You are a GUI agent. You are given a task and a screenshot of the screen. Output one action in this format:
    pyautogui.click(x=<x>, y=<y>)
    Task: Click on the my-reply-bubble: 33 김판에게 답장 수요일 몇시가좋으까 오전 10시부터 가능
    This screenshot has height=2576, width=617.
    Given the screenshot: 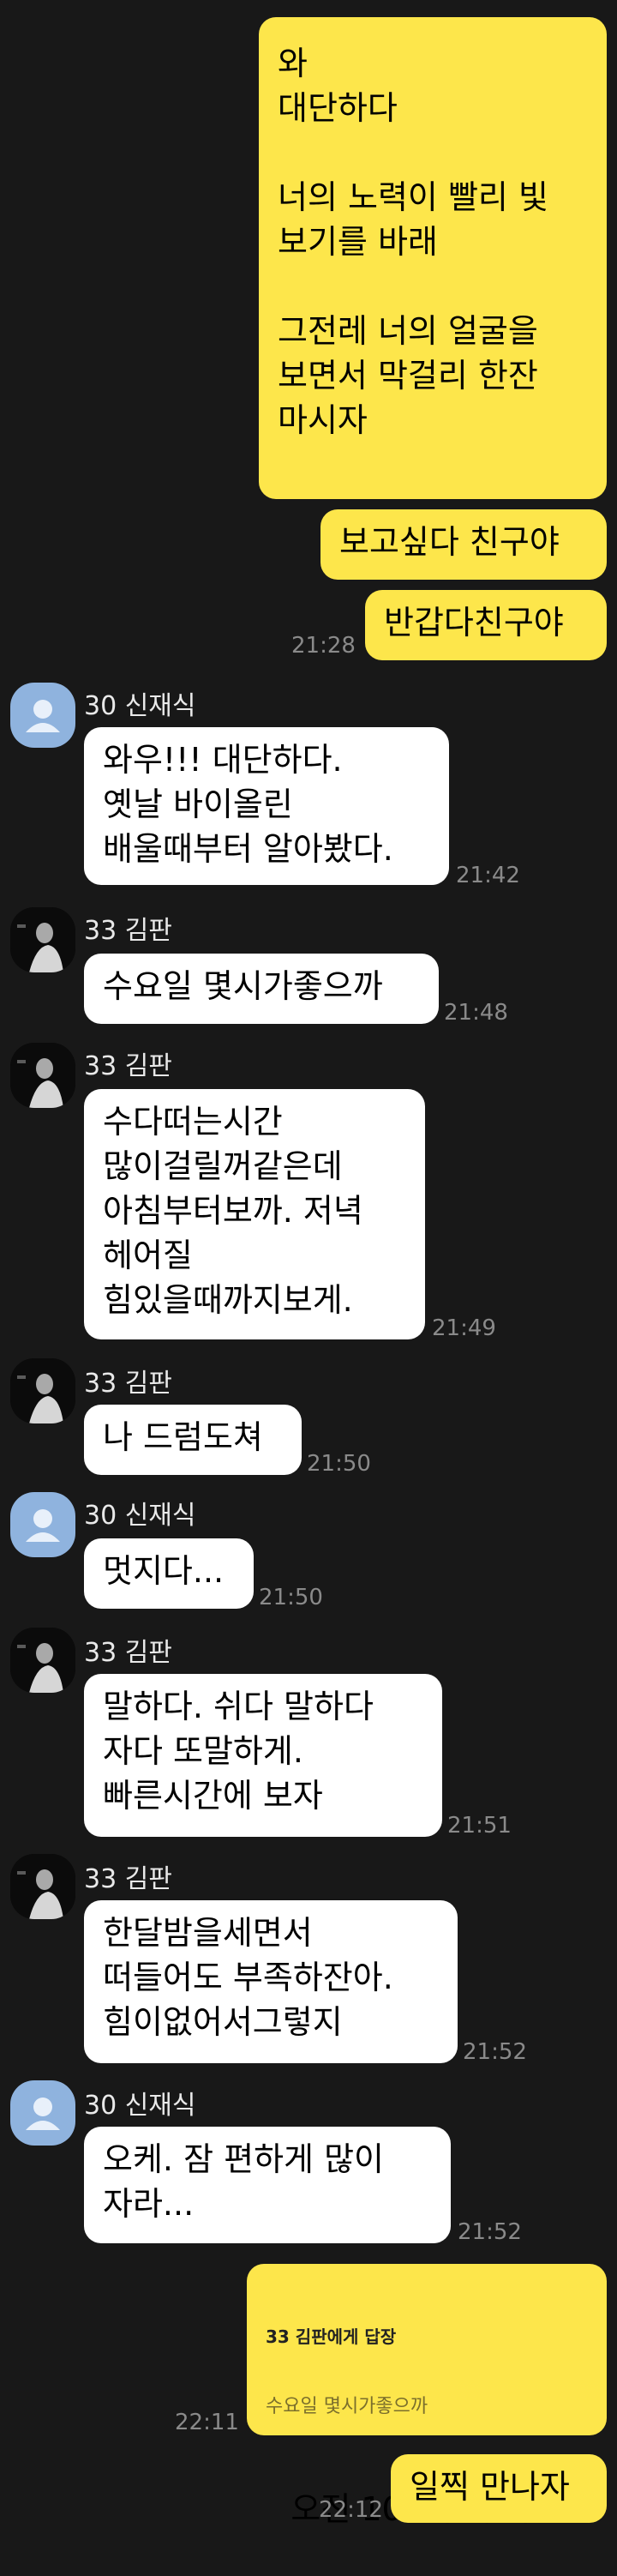 What is the action you would take?
    pyautogui.click(x=427, y=2396)
    